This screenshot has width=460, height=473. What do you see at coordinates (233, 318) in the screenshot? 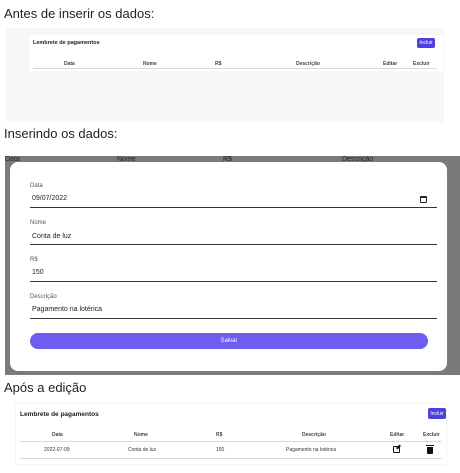
I see `descricao-underline` at bounding box center [233, 318].